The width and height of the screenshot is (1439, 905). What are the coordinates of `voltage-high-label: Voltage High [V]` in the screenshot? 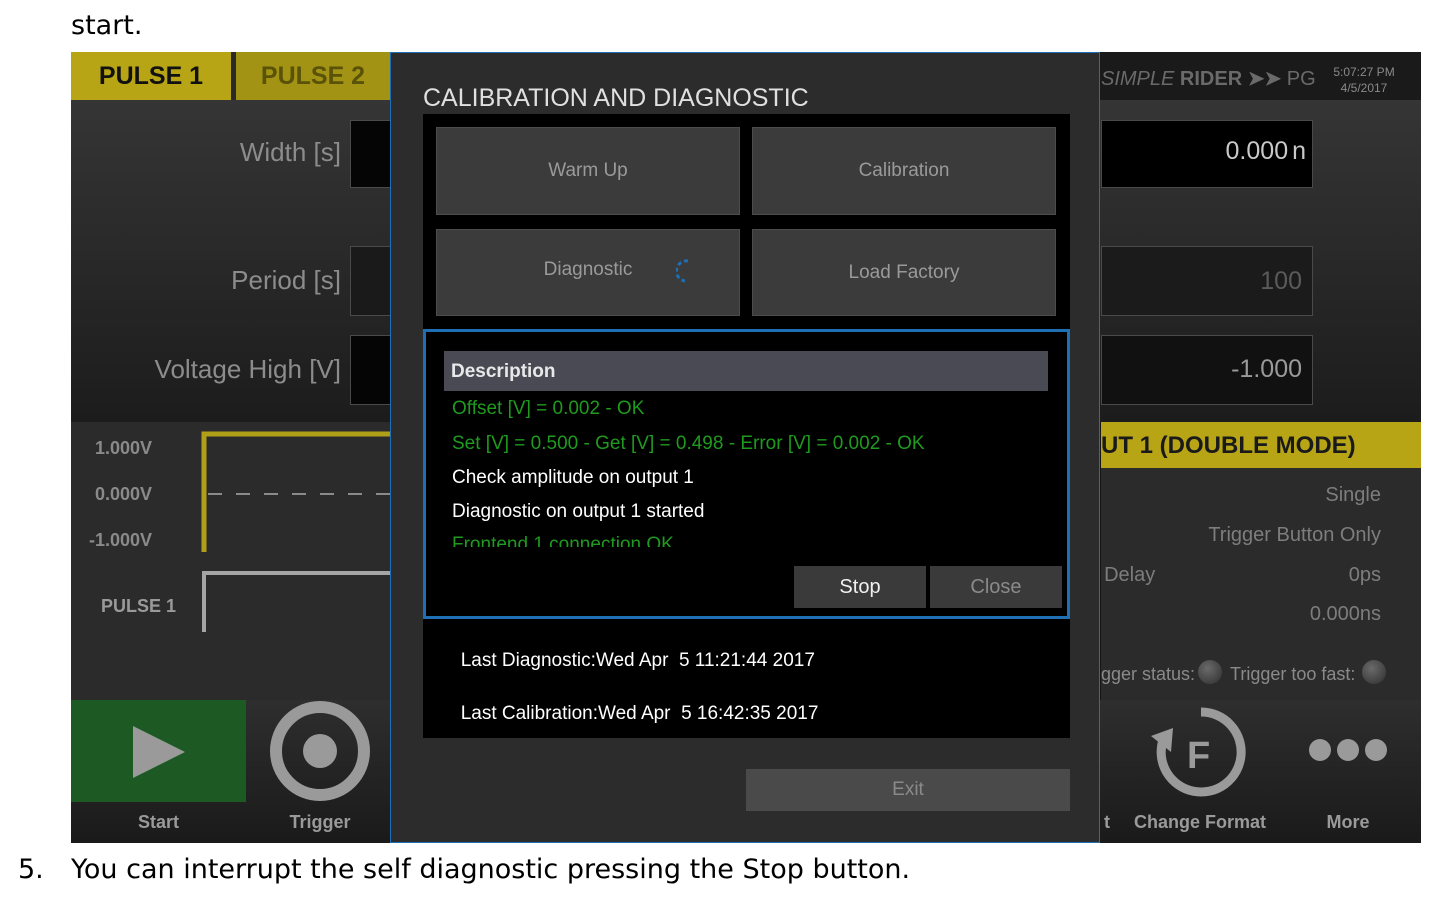 It's located at (247, 369).